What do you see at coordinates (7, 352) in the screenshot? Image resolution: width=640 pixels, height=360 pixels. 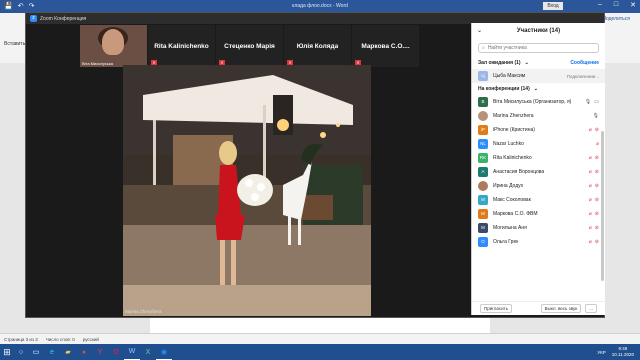 I see `windows-start-icon: ⊞` at bounding box center [7, 352].